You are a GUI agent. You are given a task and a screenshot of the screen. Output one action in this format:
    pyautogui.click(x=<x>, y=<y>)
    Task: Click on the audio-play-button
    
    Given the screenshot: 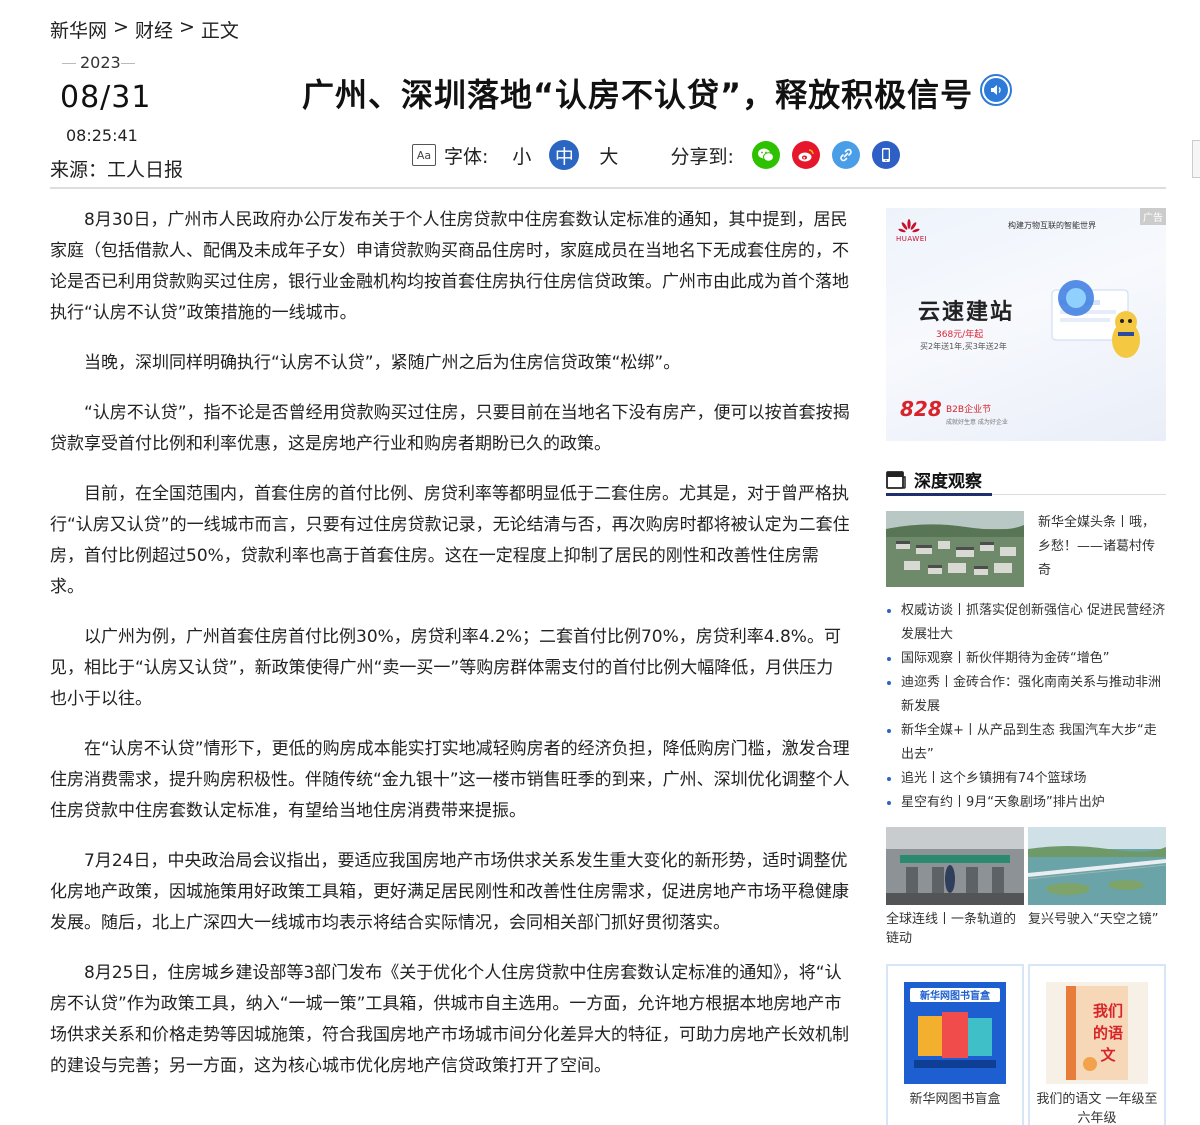 What is the action you would take?
    pyautogui.click(x=996, y=90)
    